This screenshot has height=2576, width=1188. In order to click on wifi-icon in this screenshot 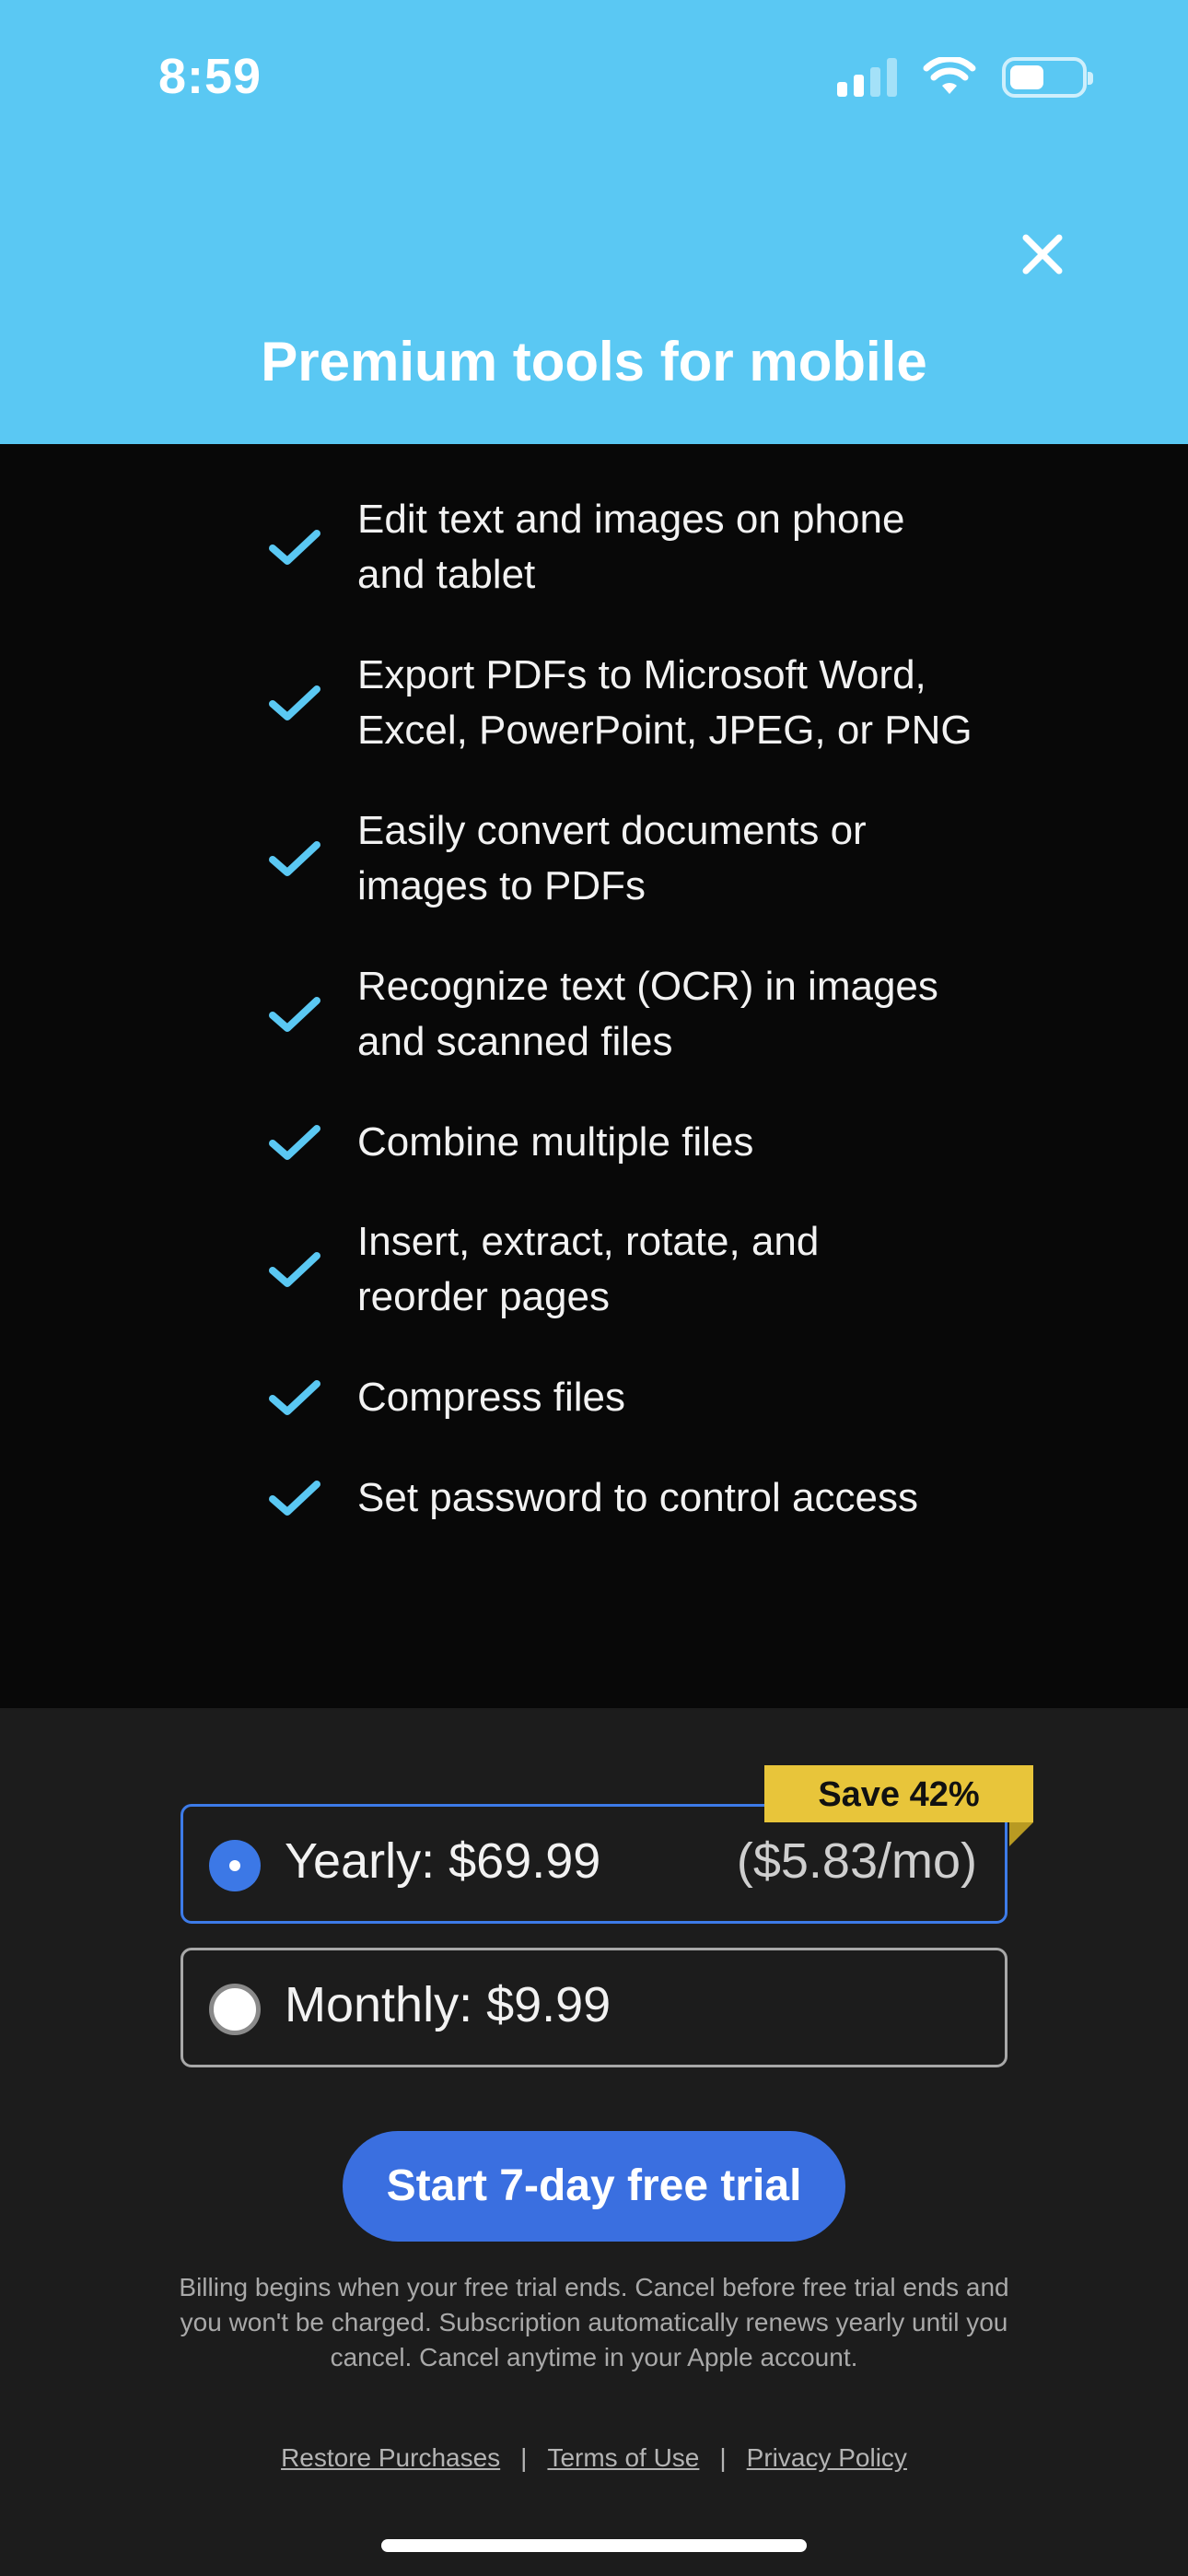, I will do `click(949, 75)`.